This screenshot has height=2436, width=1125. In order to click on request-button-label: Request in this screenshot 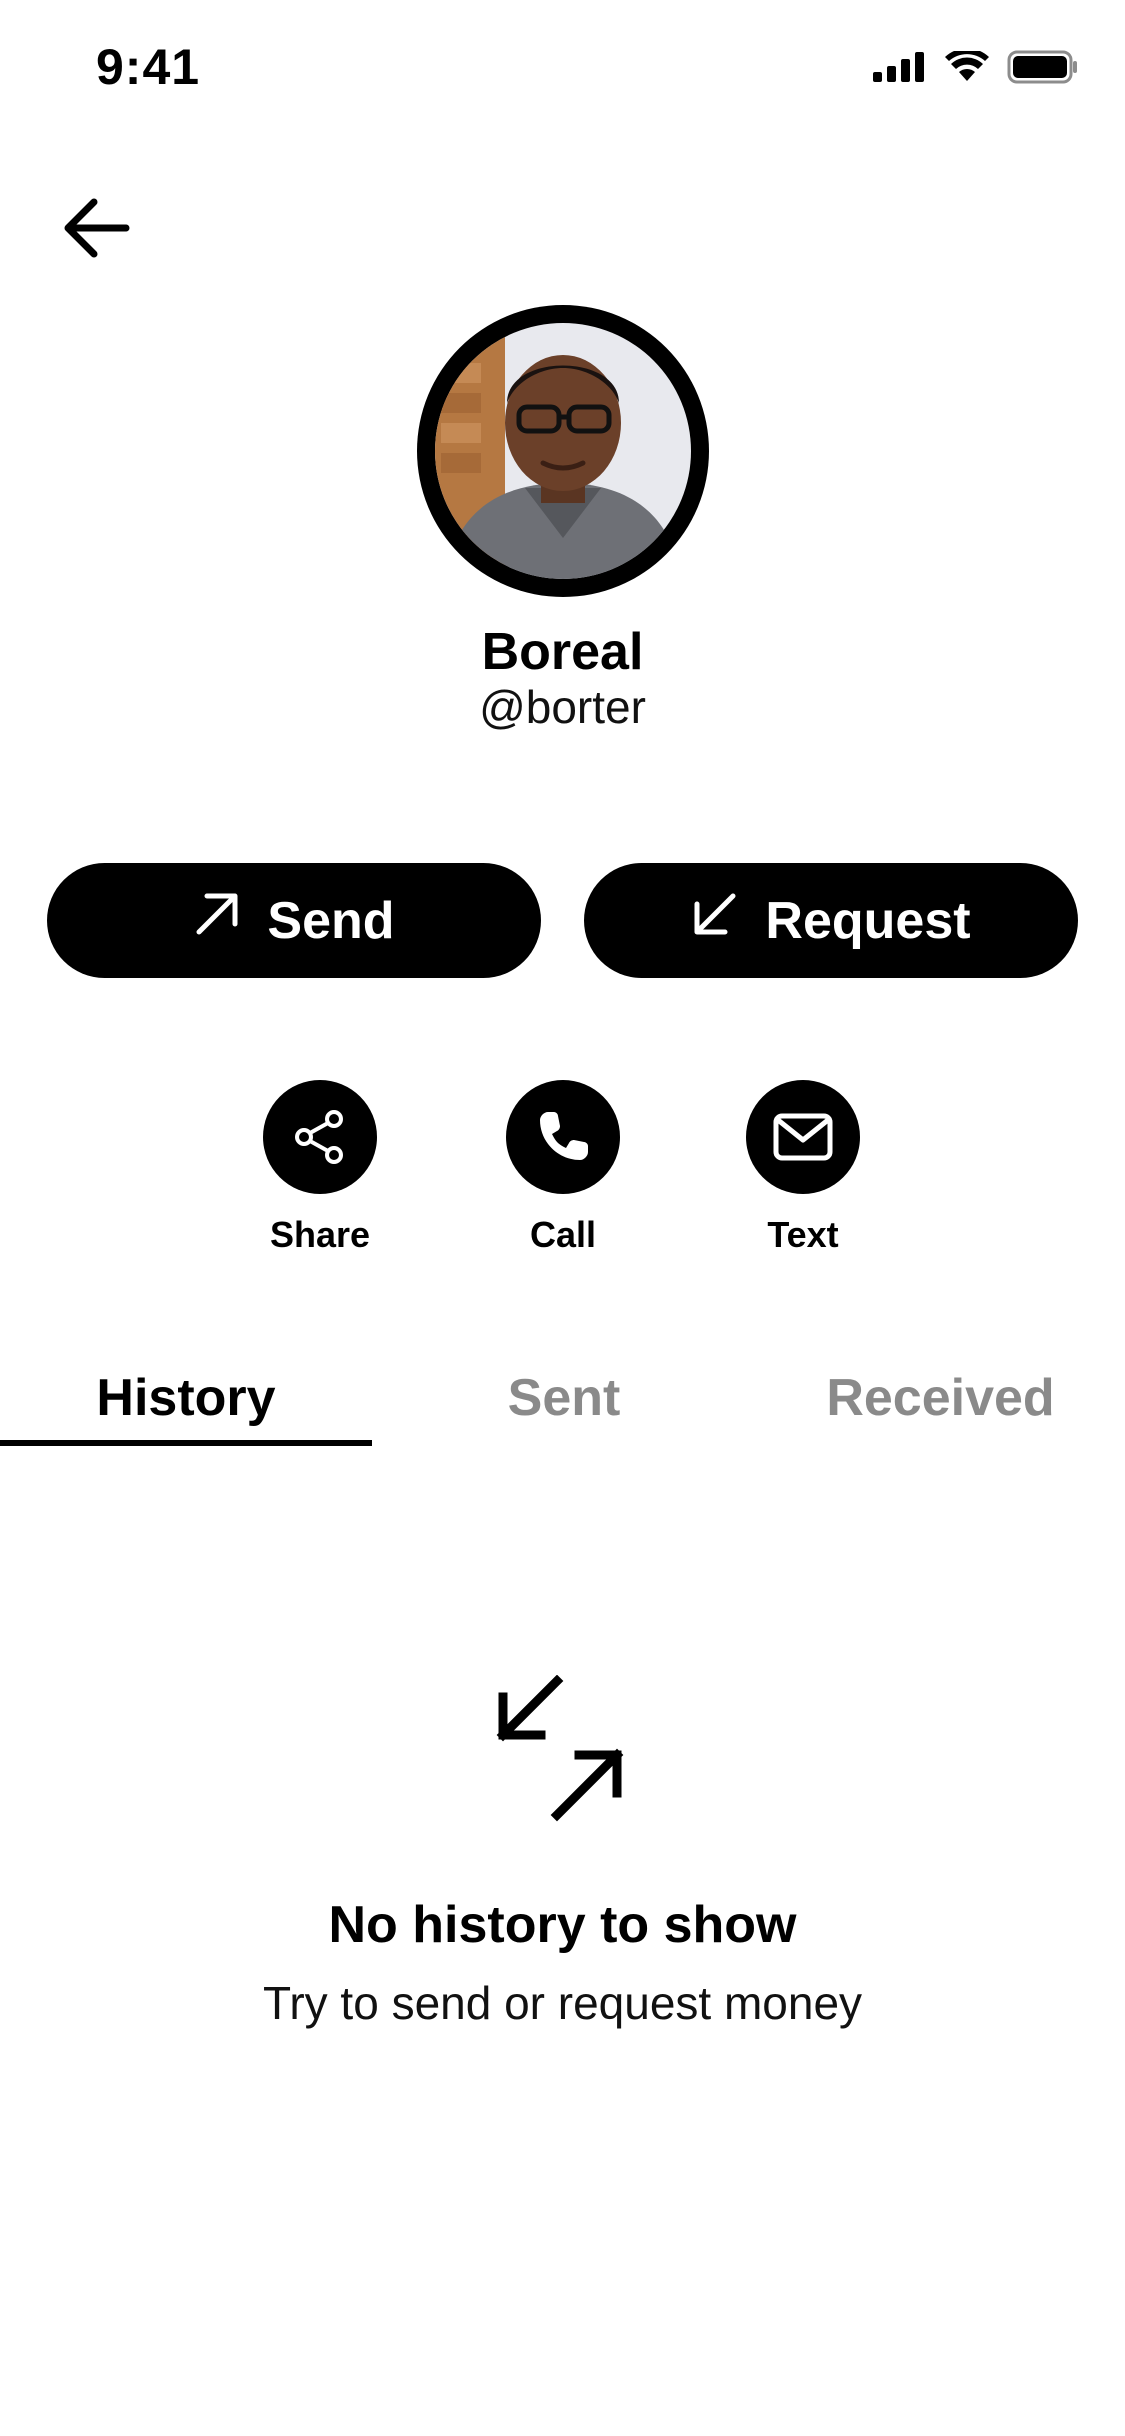, I will do `click(868, 920)`.